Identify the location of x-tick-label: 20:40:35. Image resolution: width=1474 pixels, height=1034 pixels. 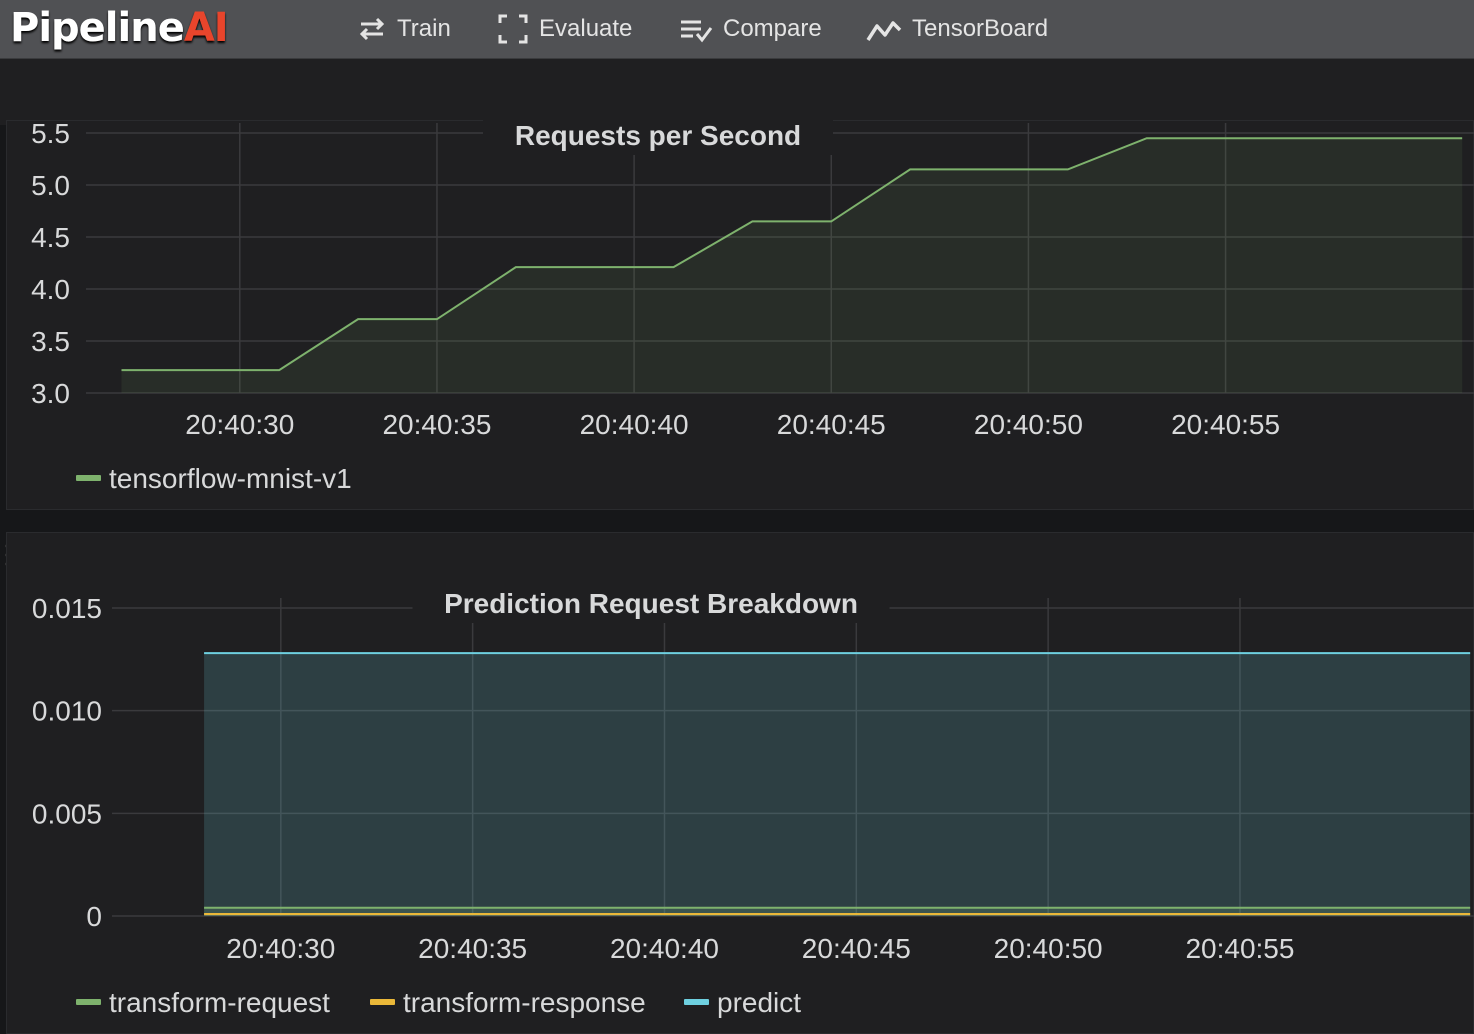
(472, 948).